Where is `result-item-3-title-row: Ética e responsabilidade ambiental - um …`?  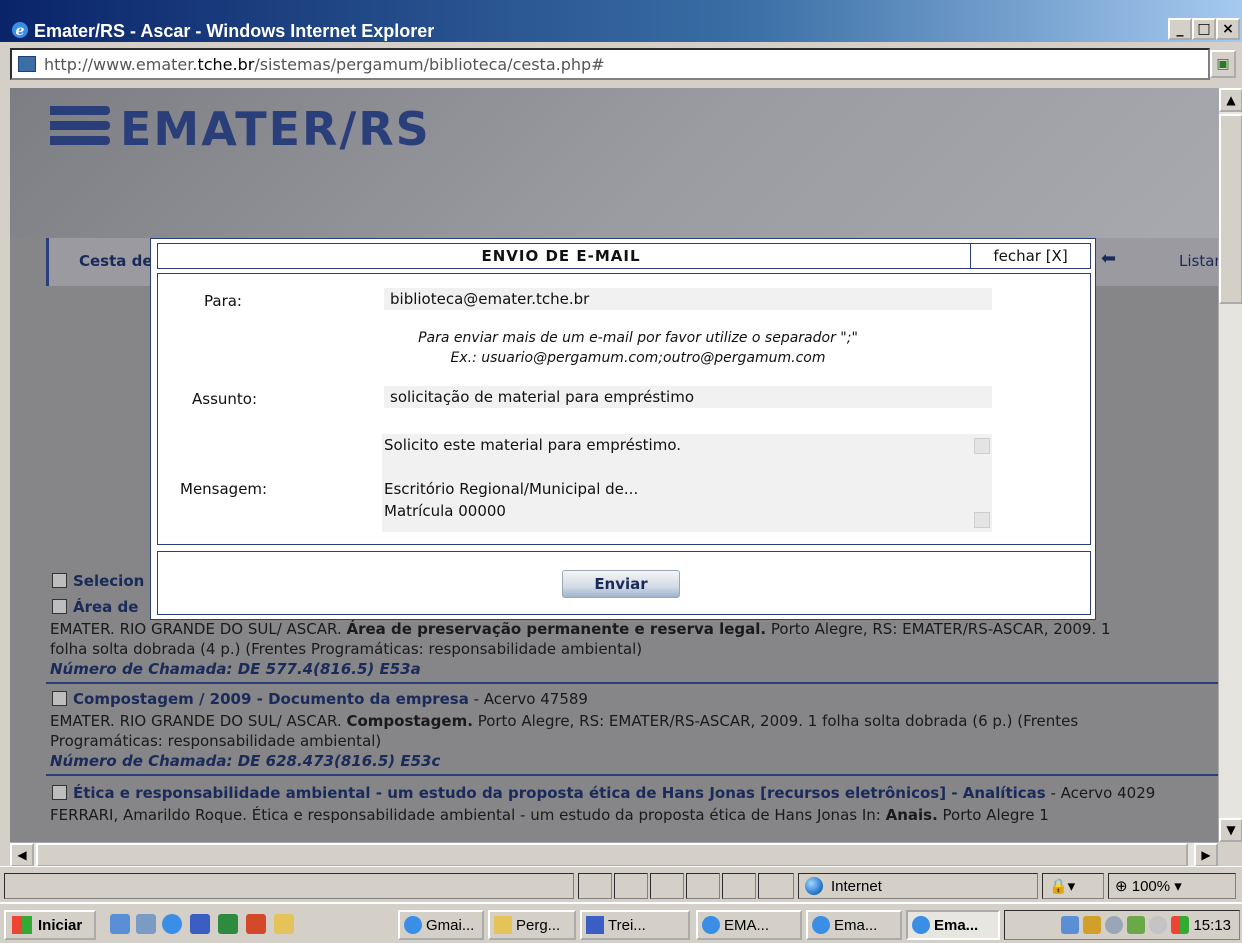
result-item-3-title-row: Ética e responsabilidade ambiental - um … is located at coordinates (603, 793).